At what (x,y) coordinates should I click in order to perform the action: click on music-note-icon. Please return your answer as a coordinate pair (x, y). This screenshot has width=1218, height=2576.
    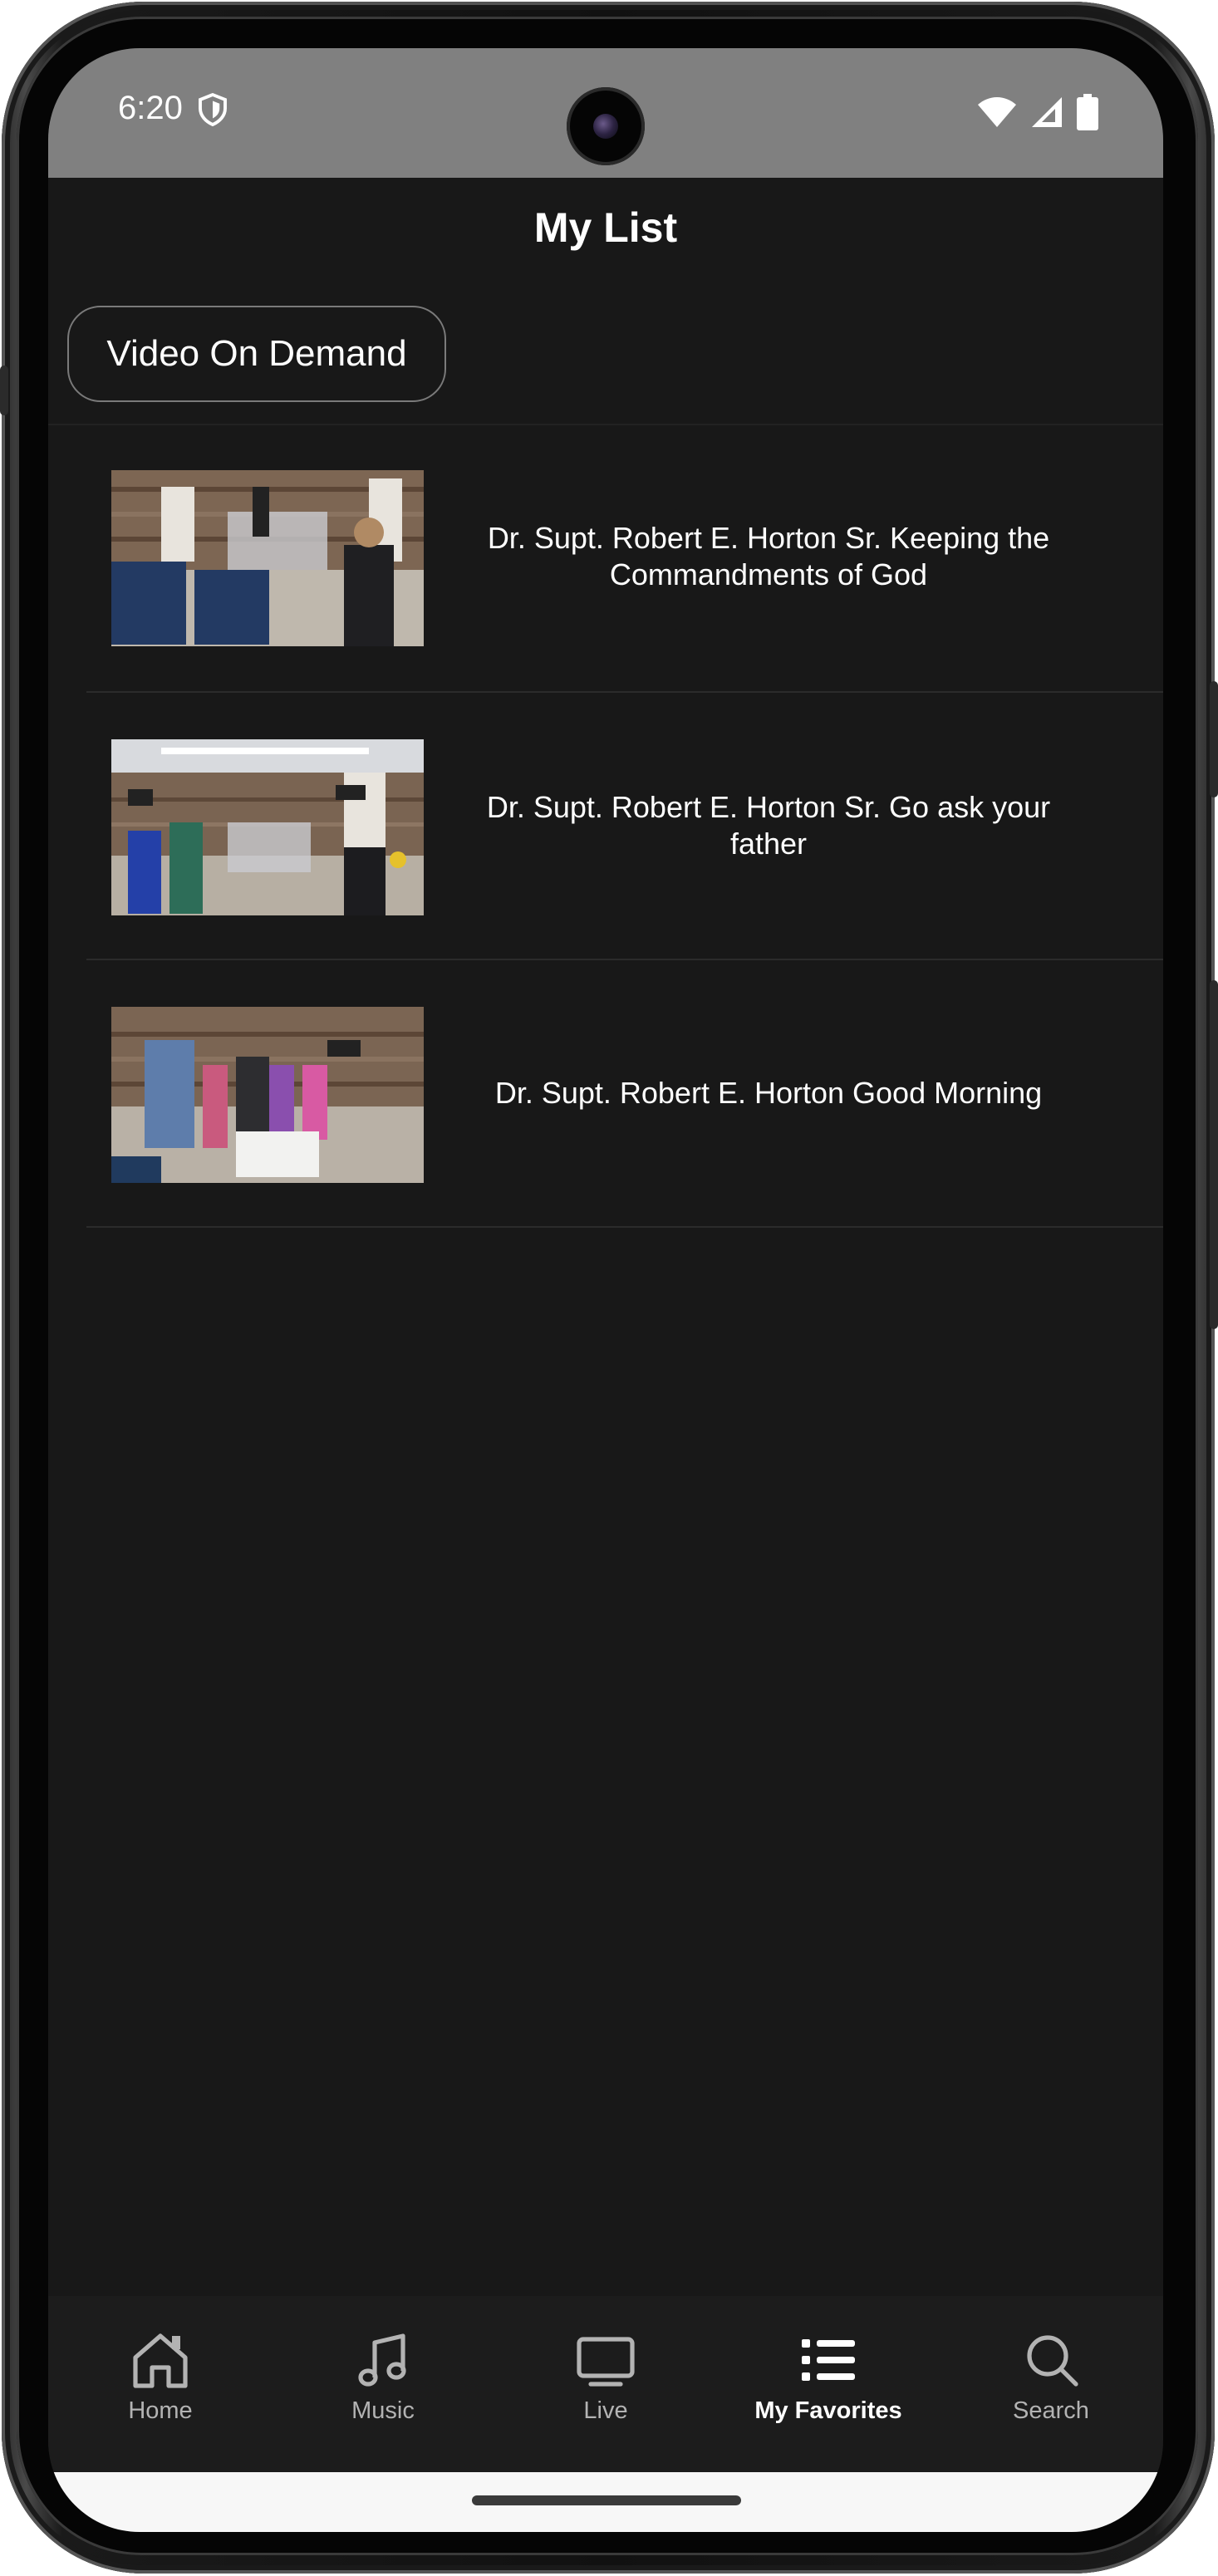
    Looking at the image, I should click on (382, 2360).